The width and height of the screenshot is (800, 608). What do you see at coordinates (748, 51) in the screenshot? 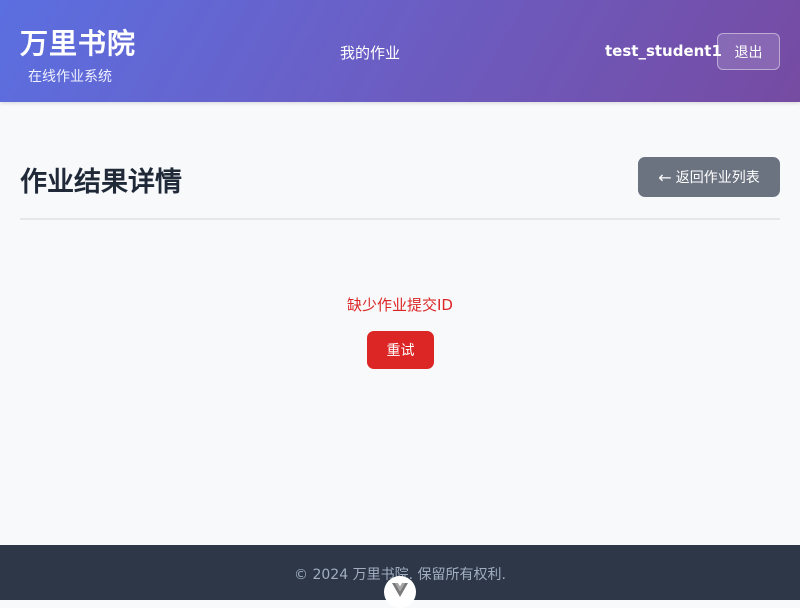
I see `logout-button: 退出` at bounding box center [748, 51].